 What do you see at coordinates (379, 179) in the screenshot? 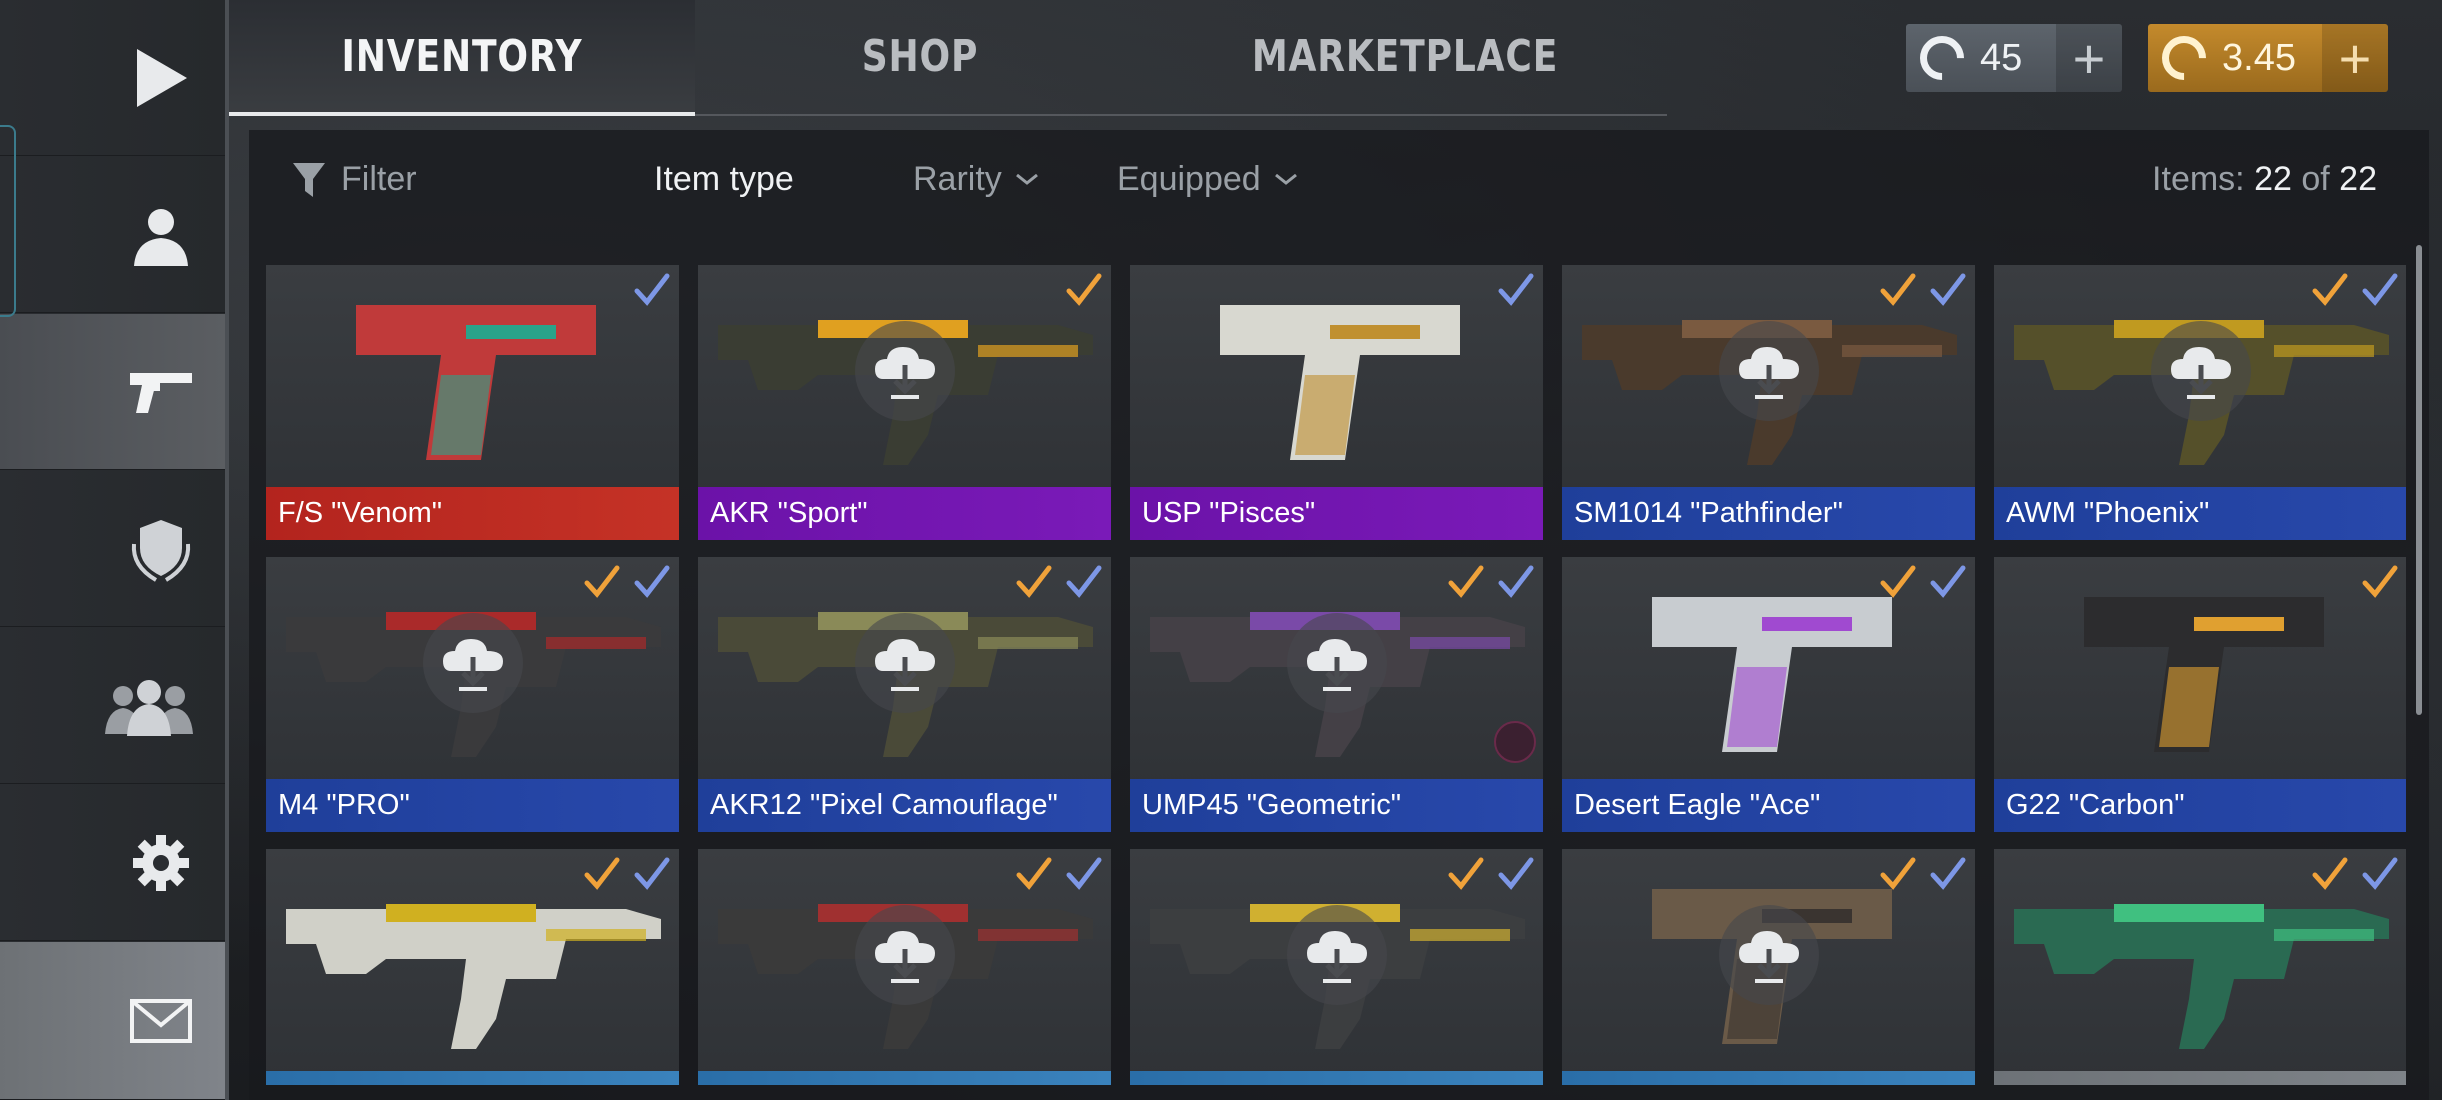
I see `filter-label: Filter` at bounding box center [379, 179].